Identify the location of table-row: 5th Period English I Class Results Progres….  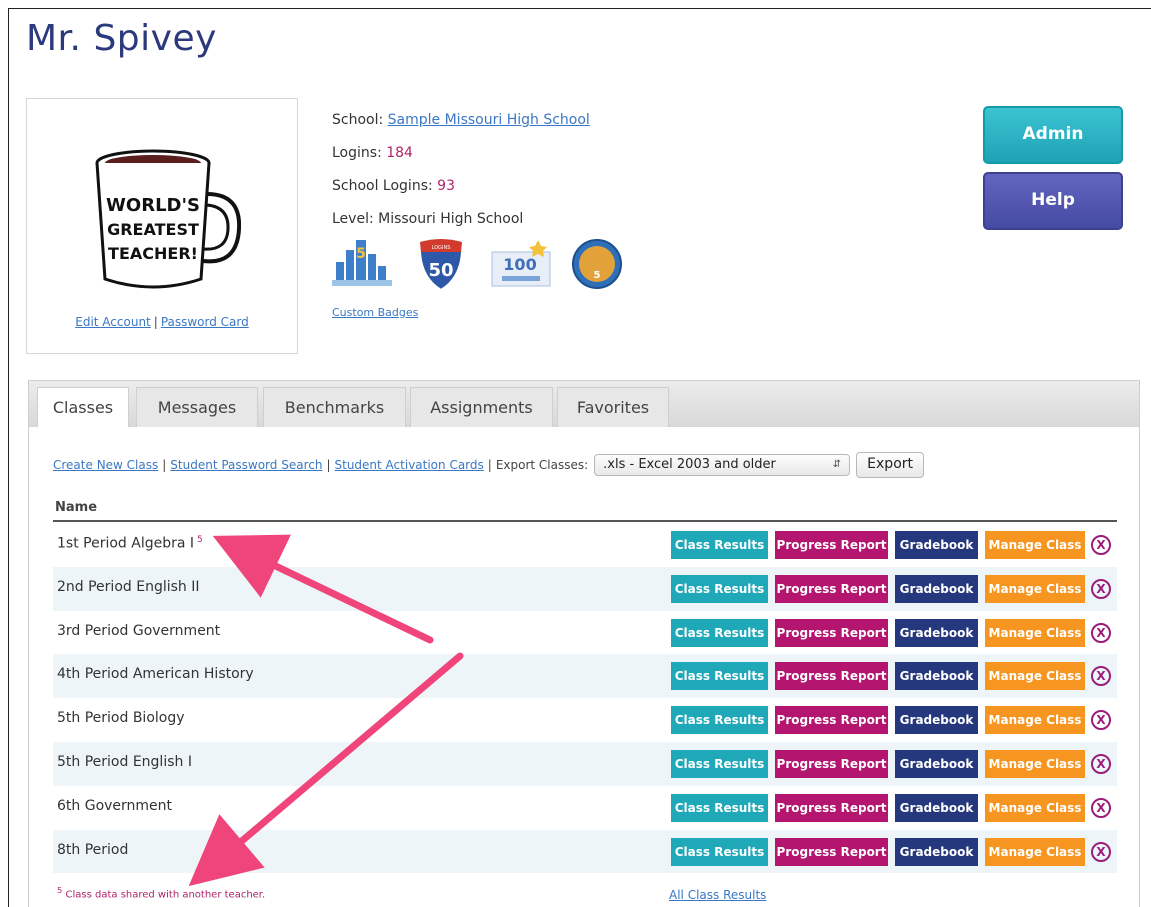
(585, 763).